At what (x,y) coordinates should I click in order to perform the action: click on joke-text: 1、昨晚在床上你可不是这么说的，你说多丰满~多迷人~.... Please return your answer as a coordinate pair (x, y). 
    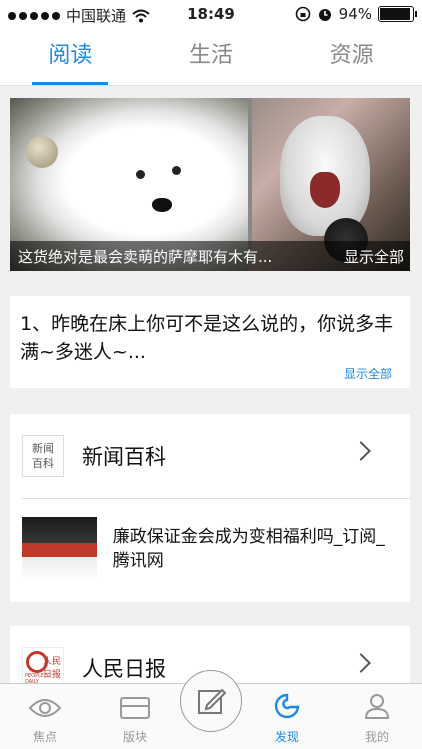
    Looking at the image, I should click on (207, 338).